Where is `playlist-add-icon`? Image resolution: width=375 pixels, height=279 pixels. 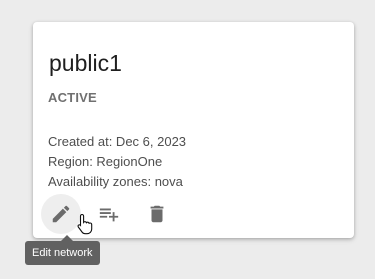
playlist-add-icon is located at coordinates (109, 215).